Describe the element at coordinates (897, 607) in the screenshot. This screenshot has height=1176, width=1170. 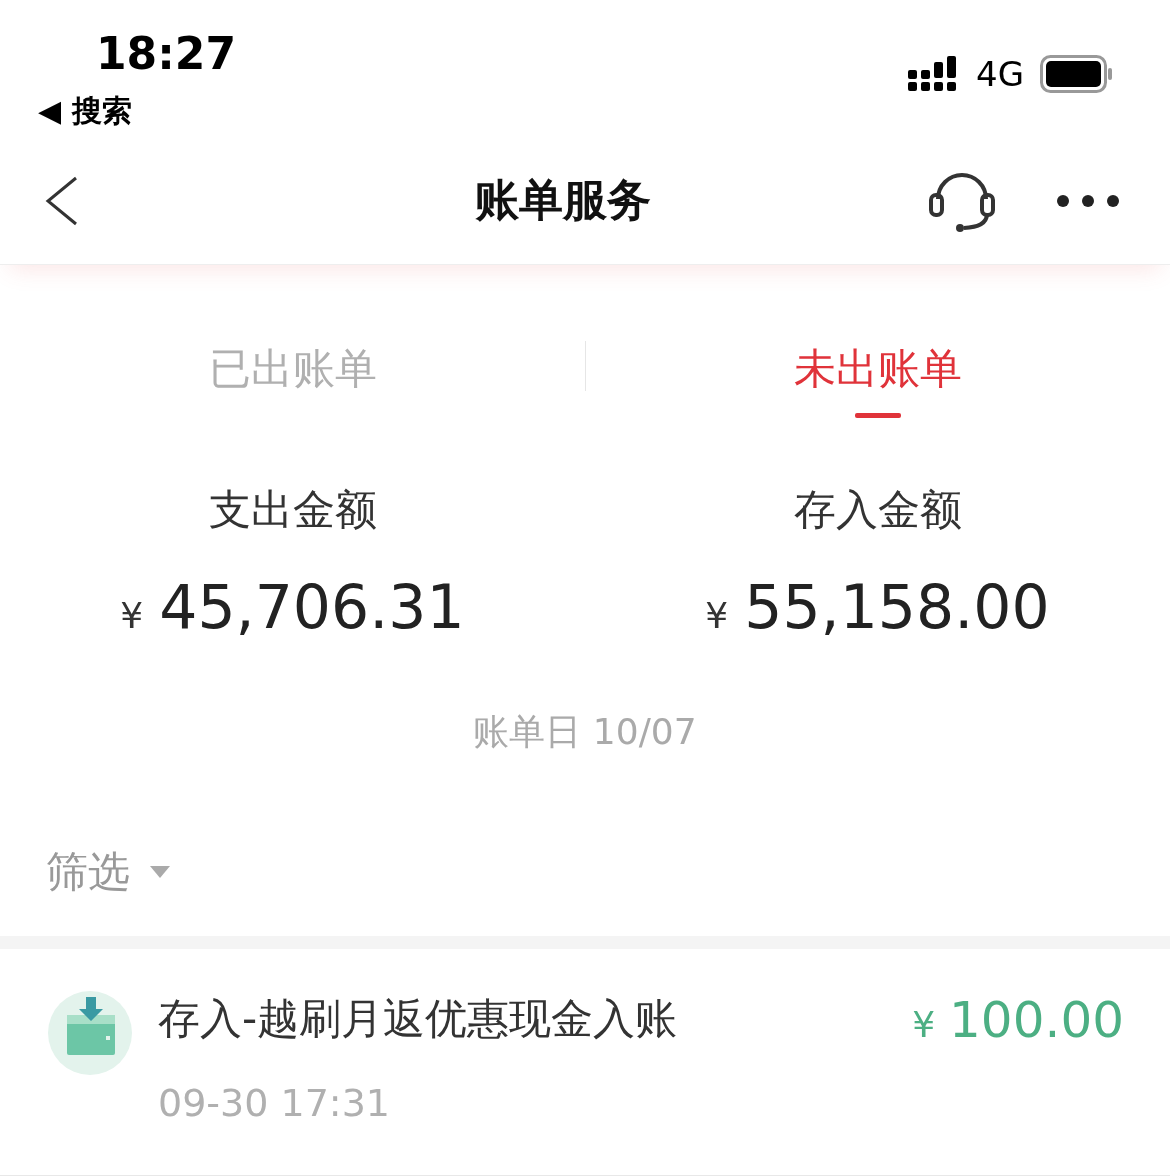
I see `amount-value: 55,158.00` at that location.